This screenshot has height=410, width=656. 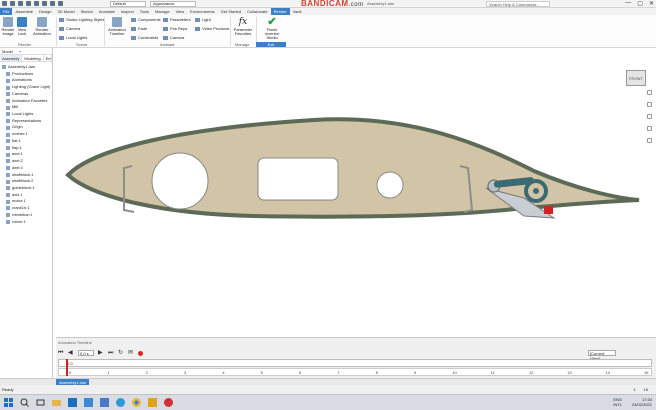 What do you see at coordinates (26, 94) in the screenshot?
I see `browser-tree-item: Cameras` at bounding box center [26, 94].